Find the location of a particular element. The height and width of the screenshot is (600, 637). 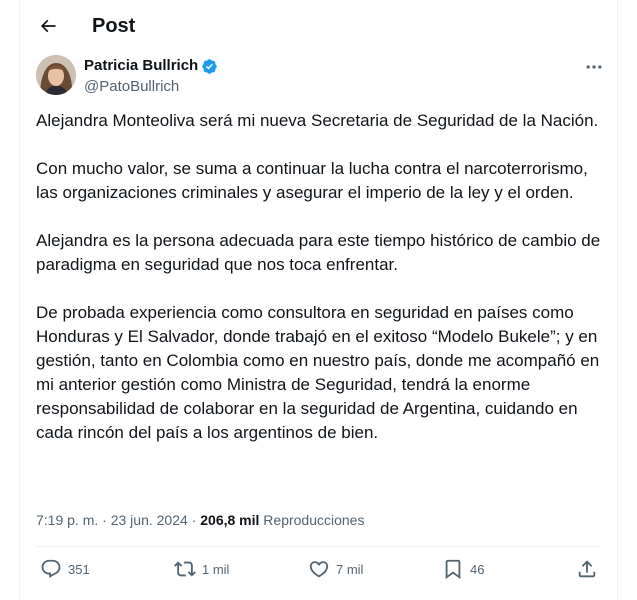

action-bar: 351 1 mil 7 mil 46 is located at coordinates (318, 569).